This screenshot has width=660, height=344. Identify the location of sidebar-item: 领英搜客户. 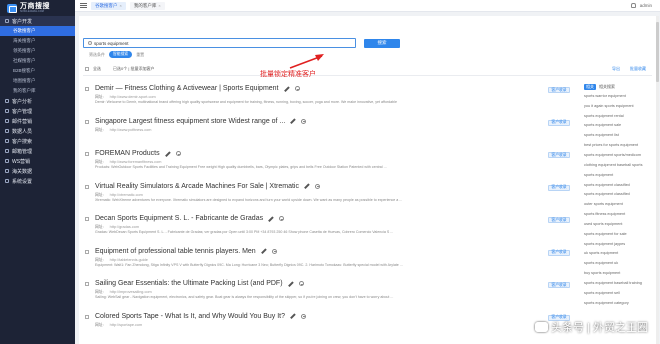
(37, 51).